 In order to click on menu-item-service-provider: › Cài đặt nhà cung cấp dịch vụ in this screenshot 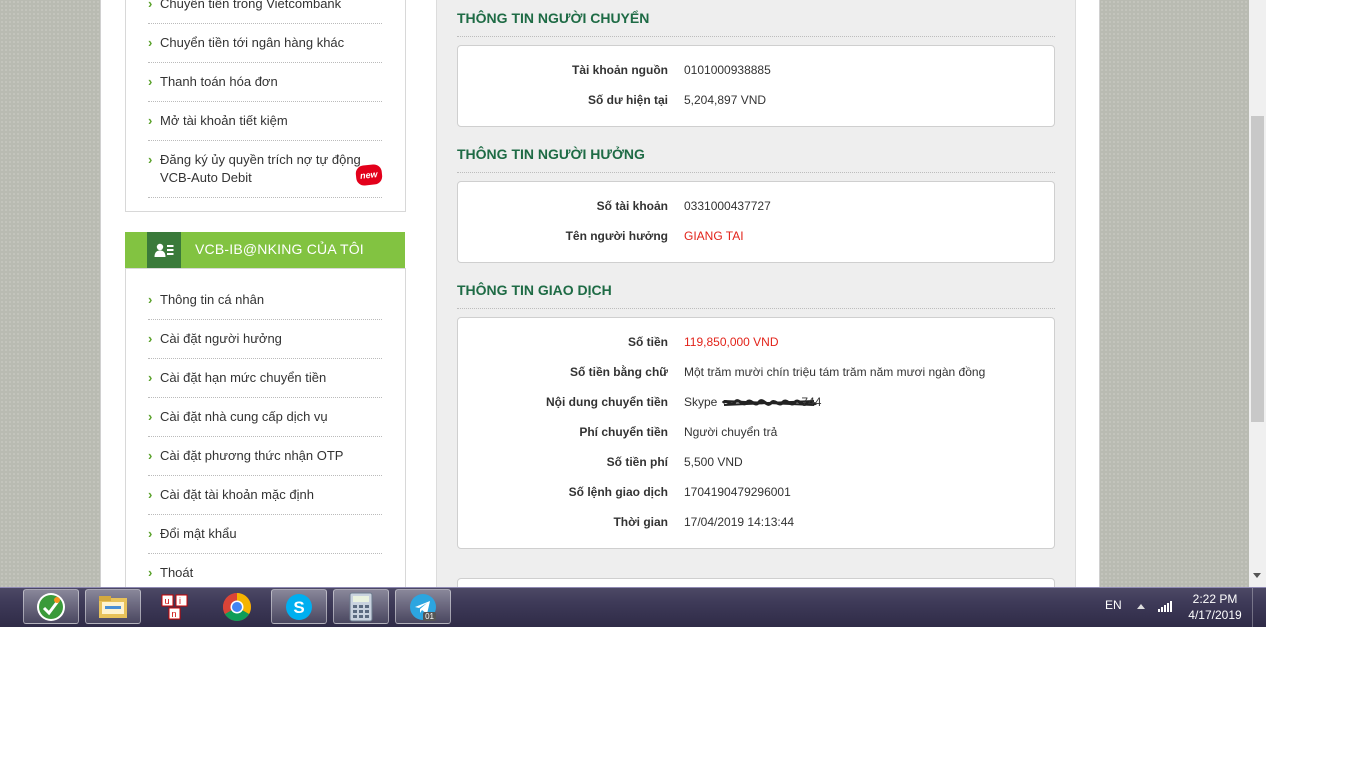, I will do `click(265, 422)`.